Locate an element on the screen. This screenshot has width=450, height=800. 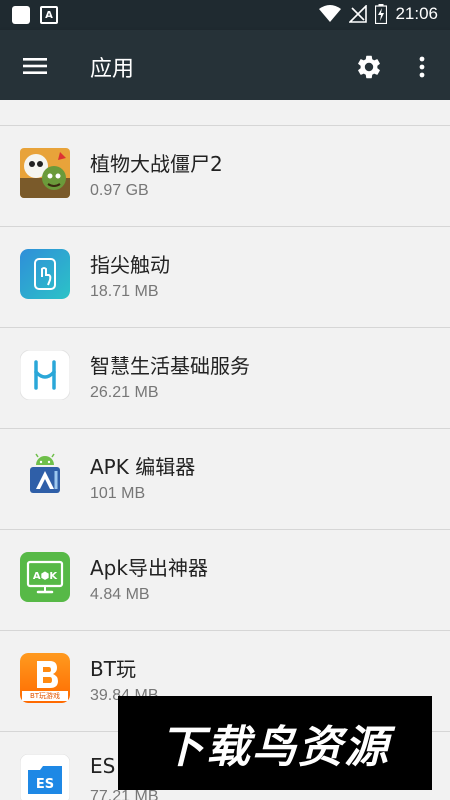
fingertip-touch-icon is located at coordinates (45, 274).